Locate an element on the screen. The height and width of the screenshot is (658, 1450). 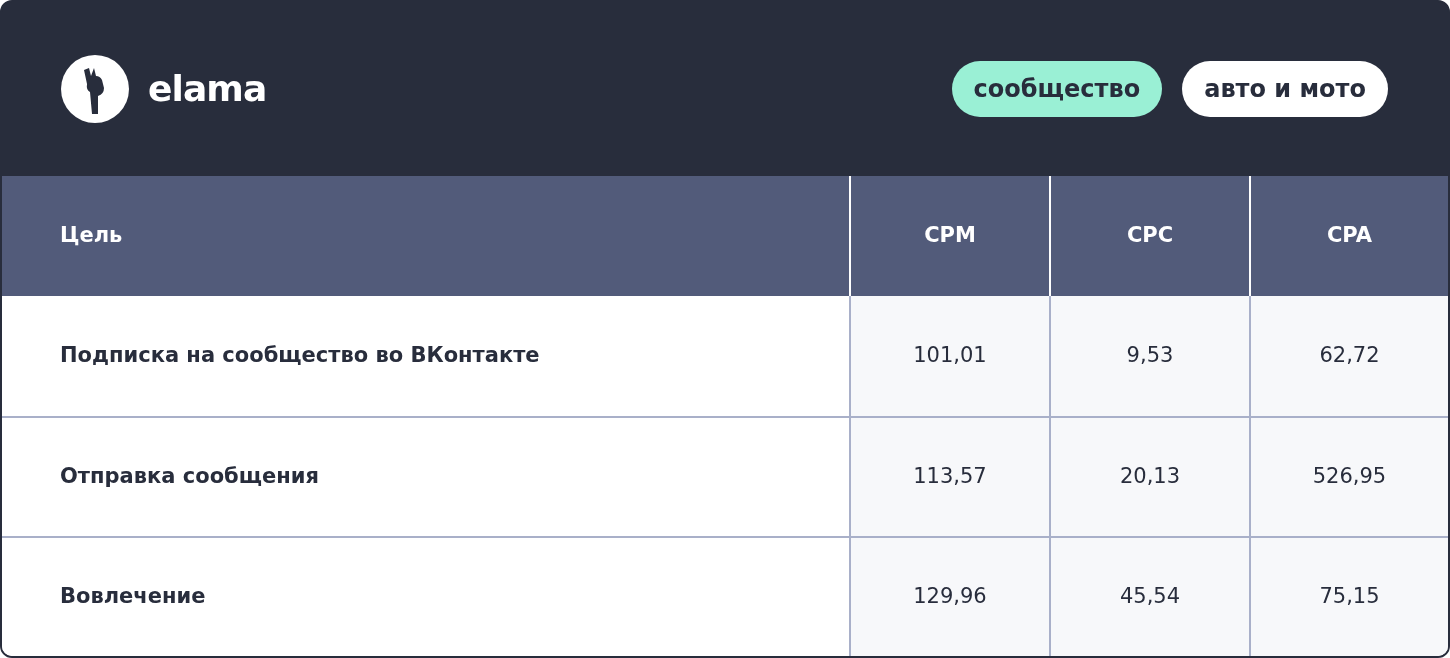
column-header: CPC is located at coordinates (1150, 236).